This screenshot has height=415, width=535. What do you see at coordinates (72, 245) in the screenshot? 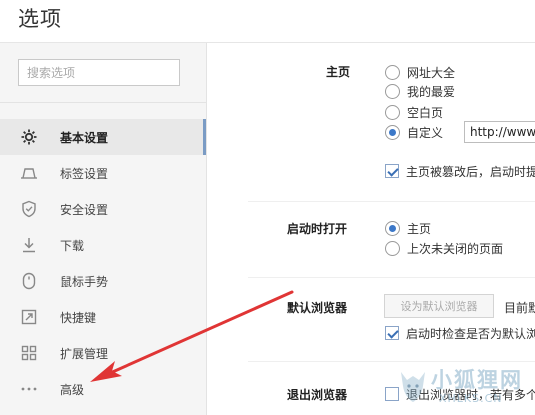
I see `sidebar-item-label: 下载` at bounding box center [72, 245].